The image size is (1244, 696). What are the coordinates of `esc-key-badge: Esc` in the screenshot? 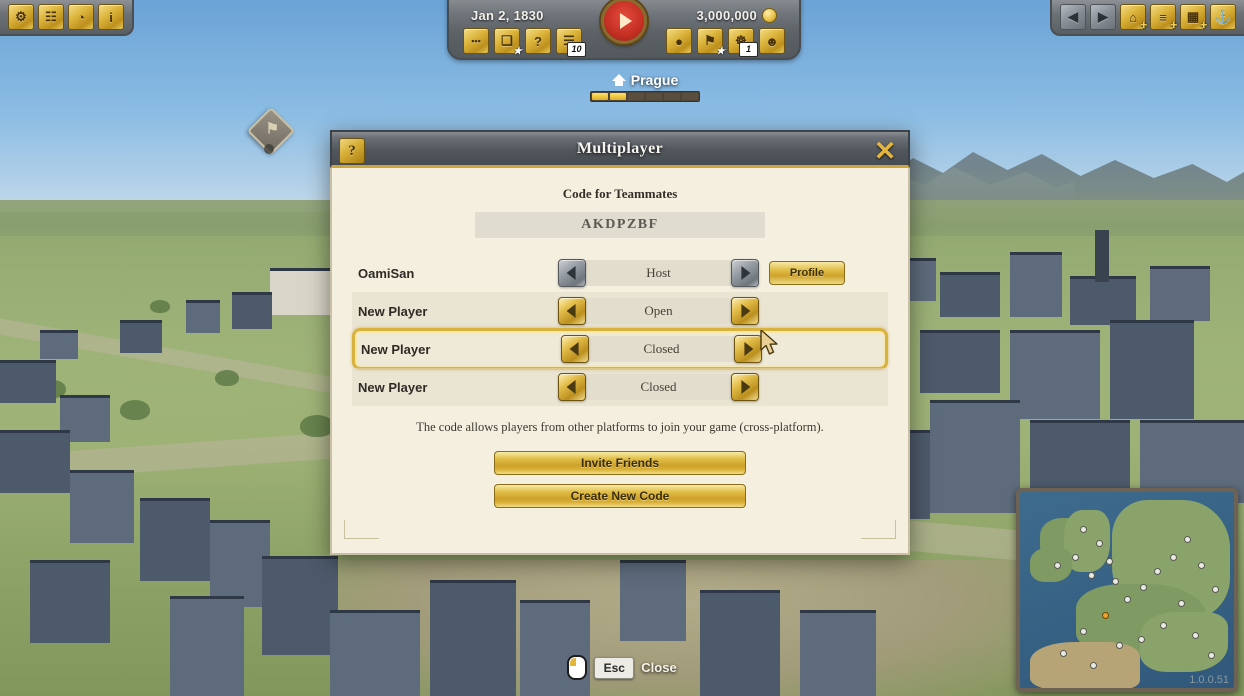 It's located at (614, 667).